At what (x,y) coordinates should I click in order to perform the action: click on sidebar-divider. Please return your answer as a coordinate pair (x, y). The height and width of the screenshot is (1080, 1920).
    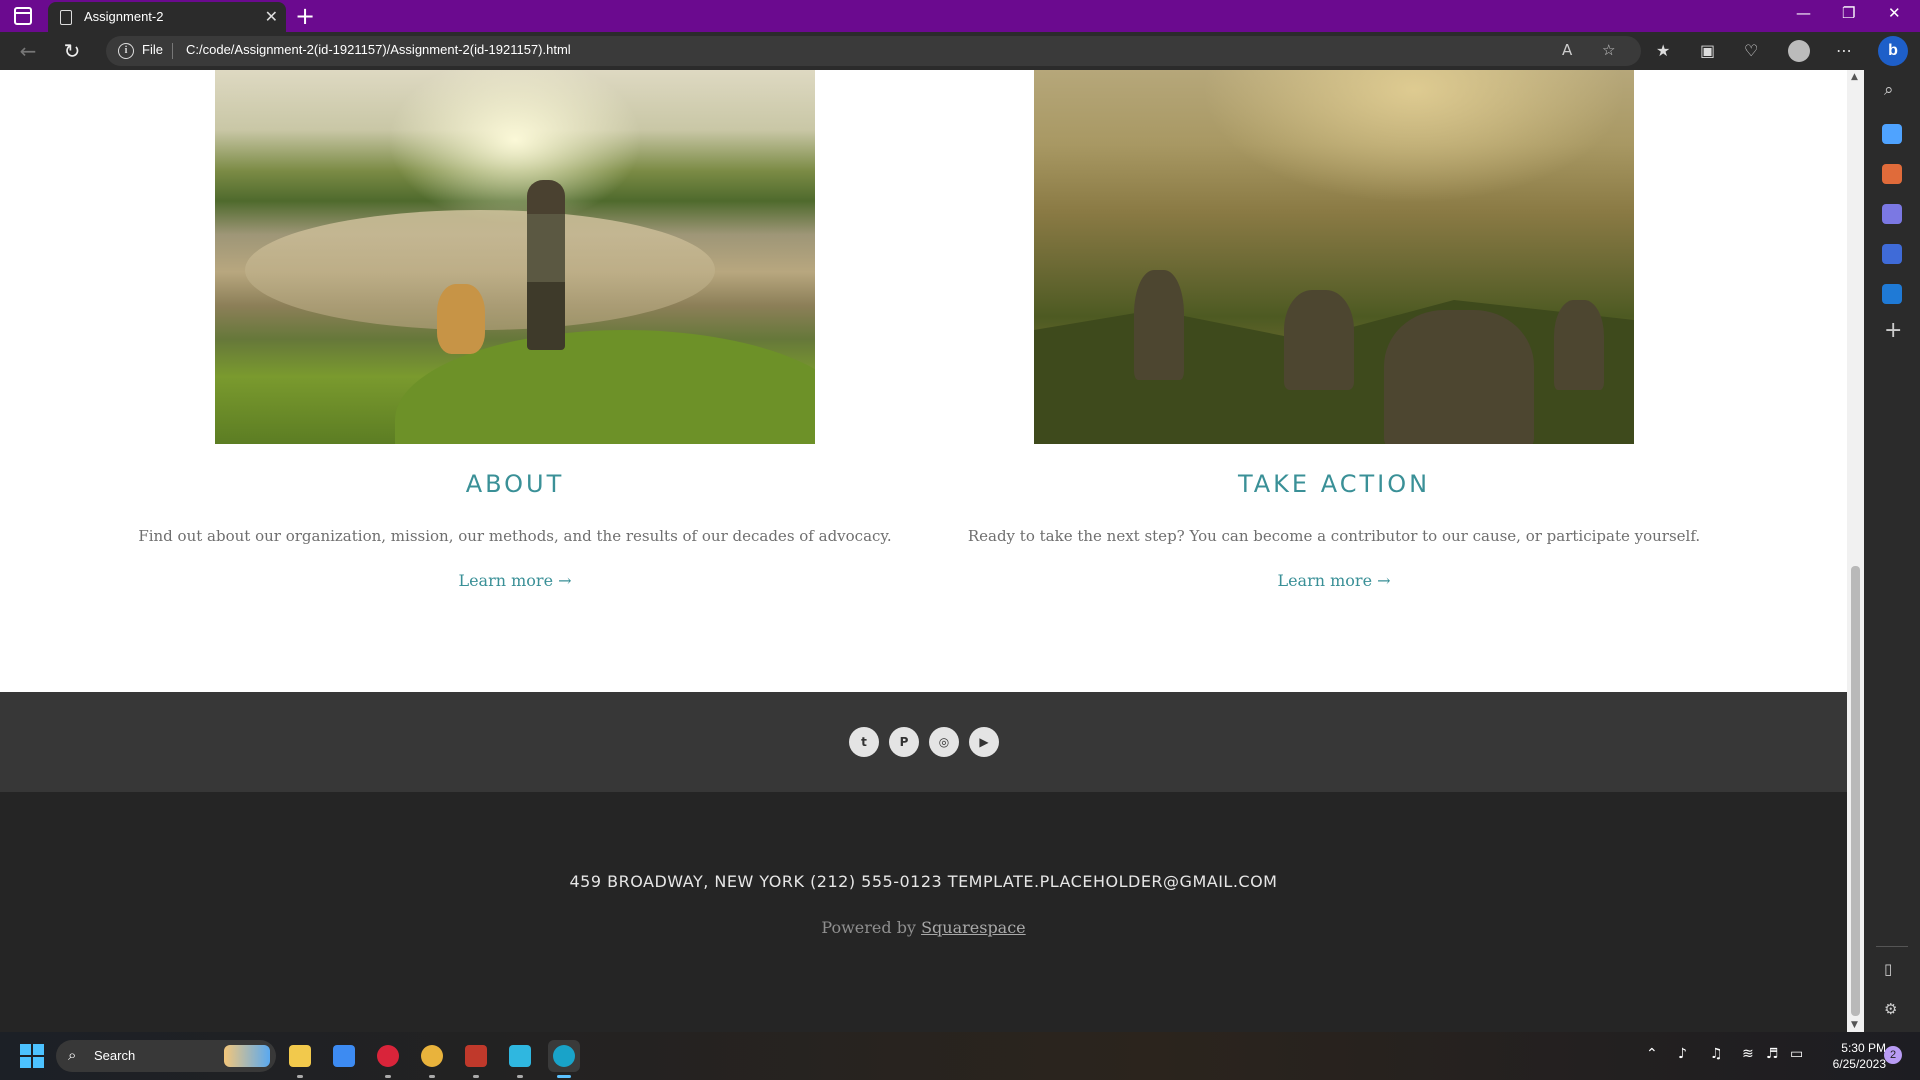
    Looking at the image, I should click on (1892, 946).